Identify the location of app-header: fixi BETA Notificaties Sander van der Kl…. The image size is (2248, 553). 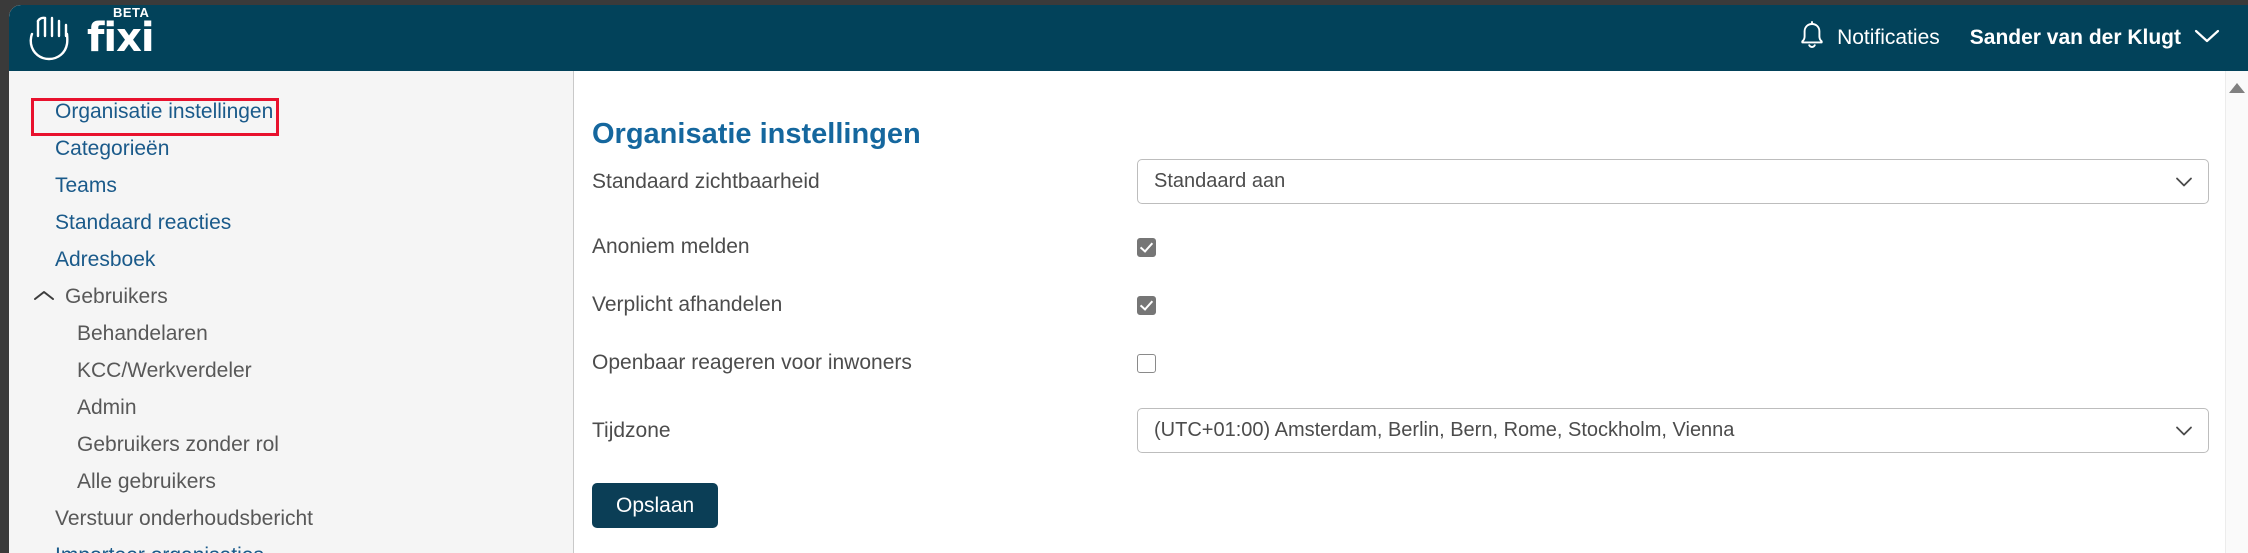
(1128, 38).